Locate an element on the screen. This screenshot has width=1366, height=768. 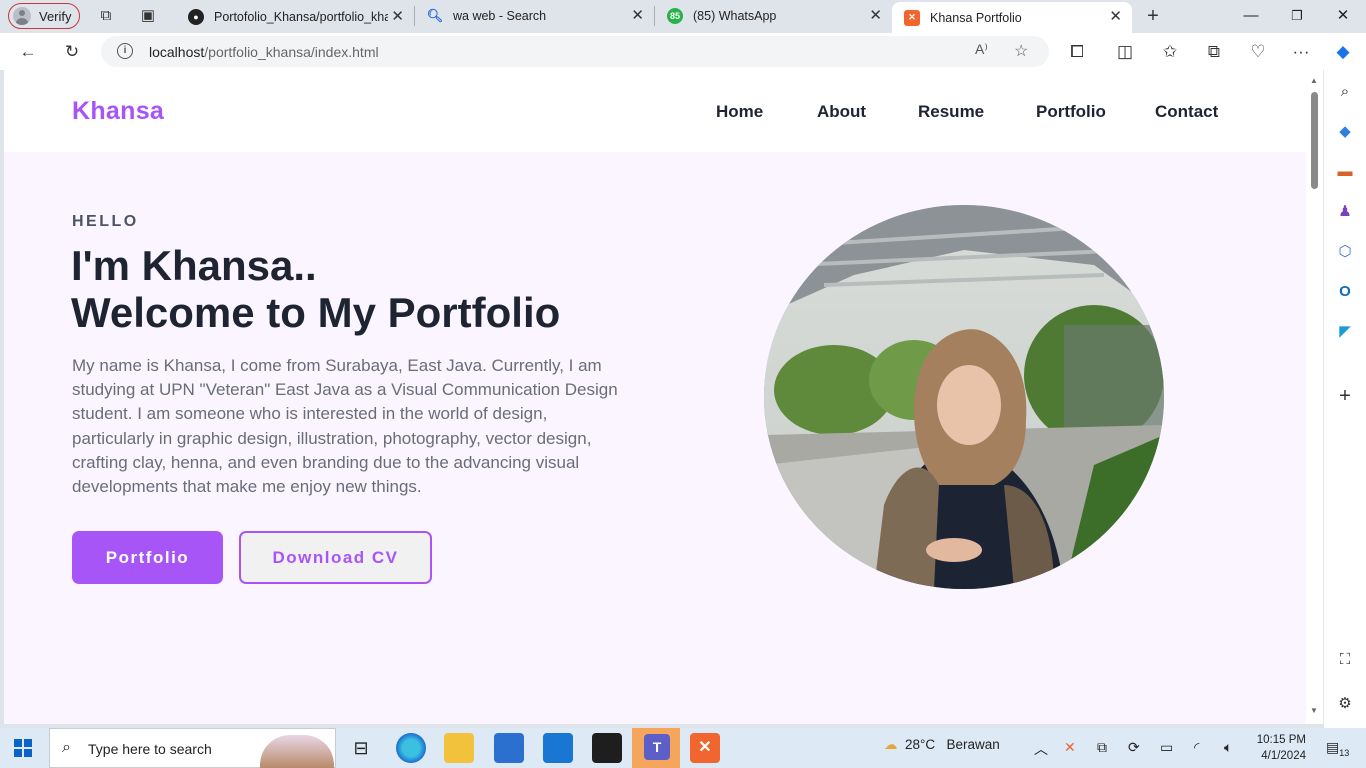
notification-count: 13 is located at coordinates (1344, 752).